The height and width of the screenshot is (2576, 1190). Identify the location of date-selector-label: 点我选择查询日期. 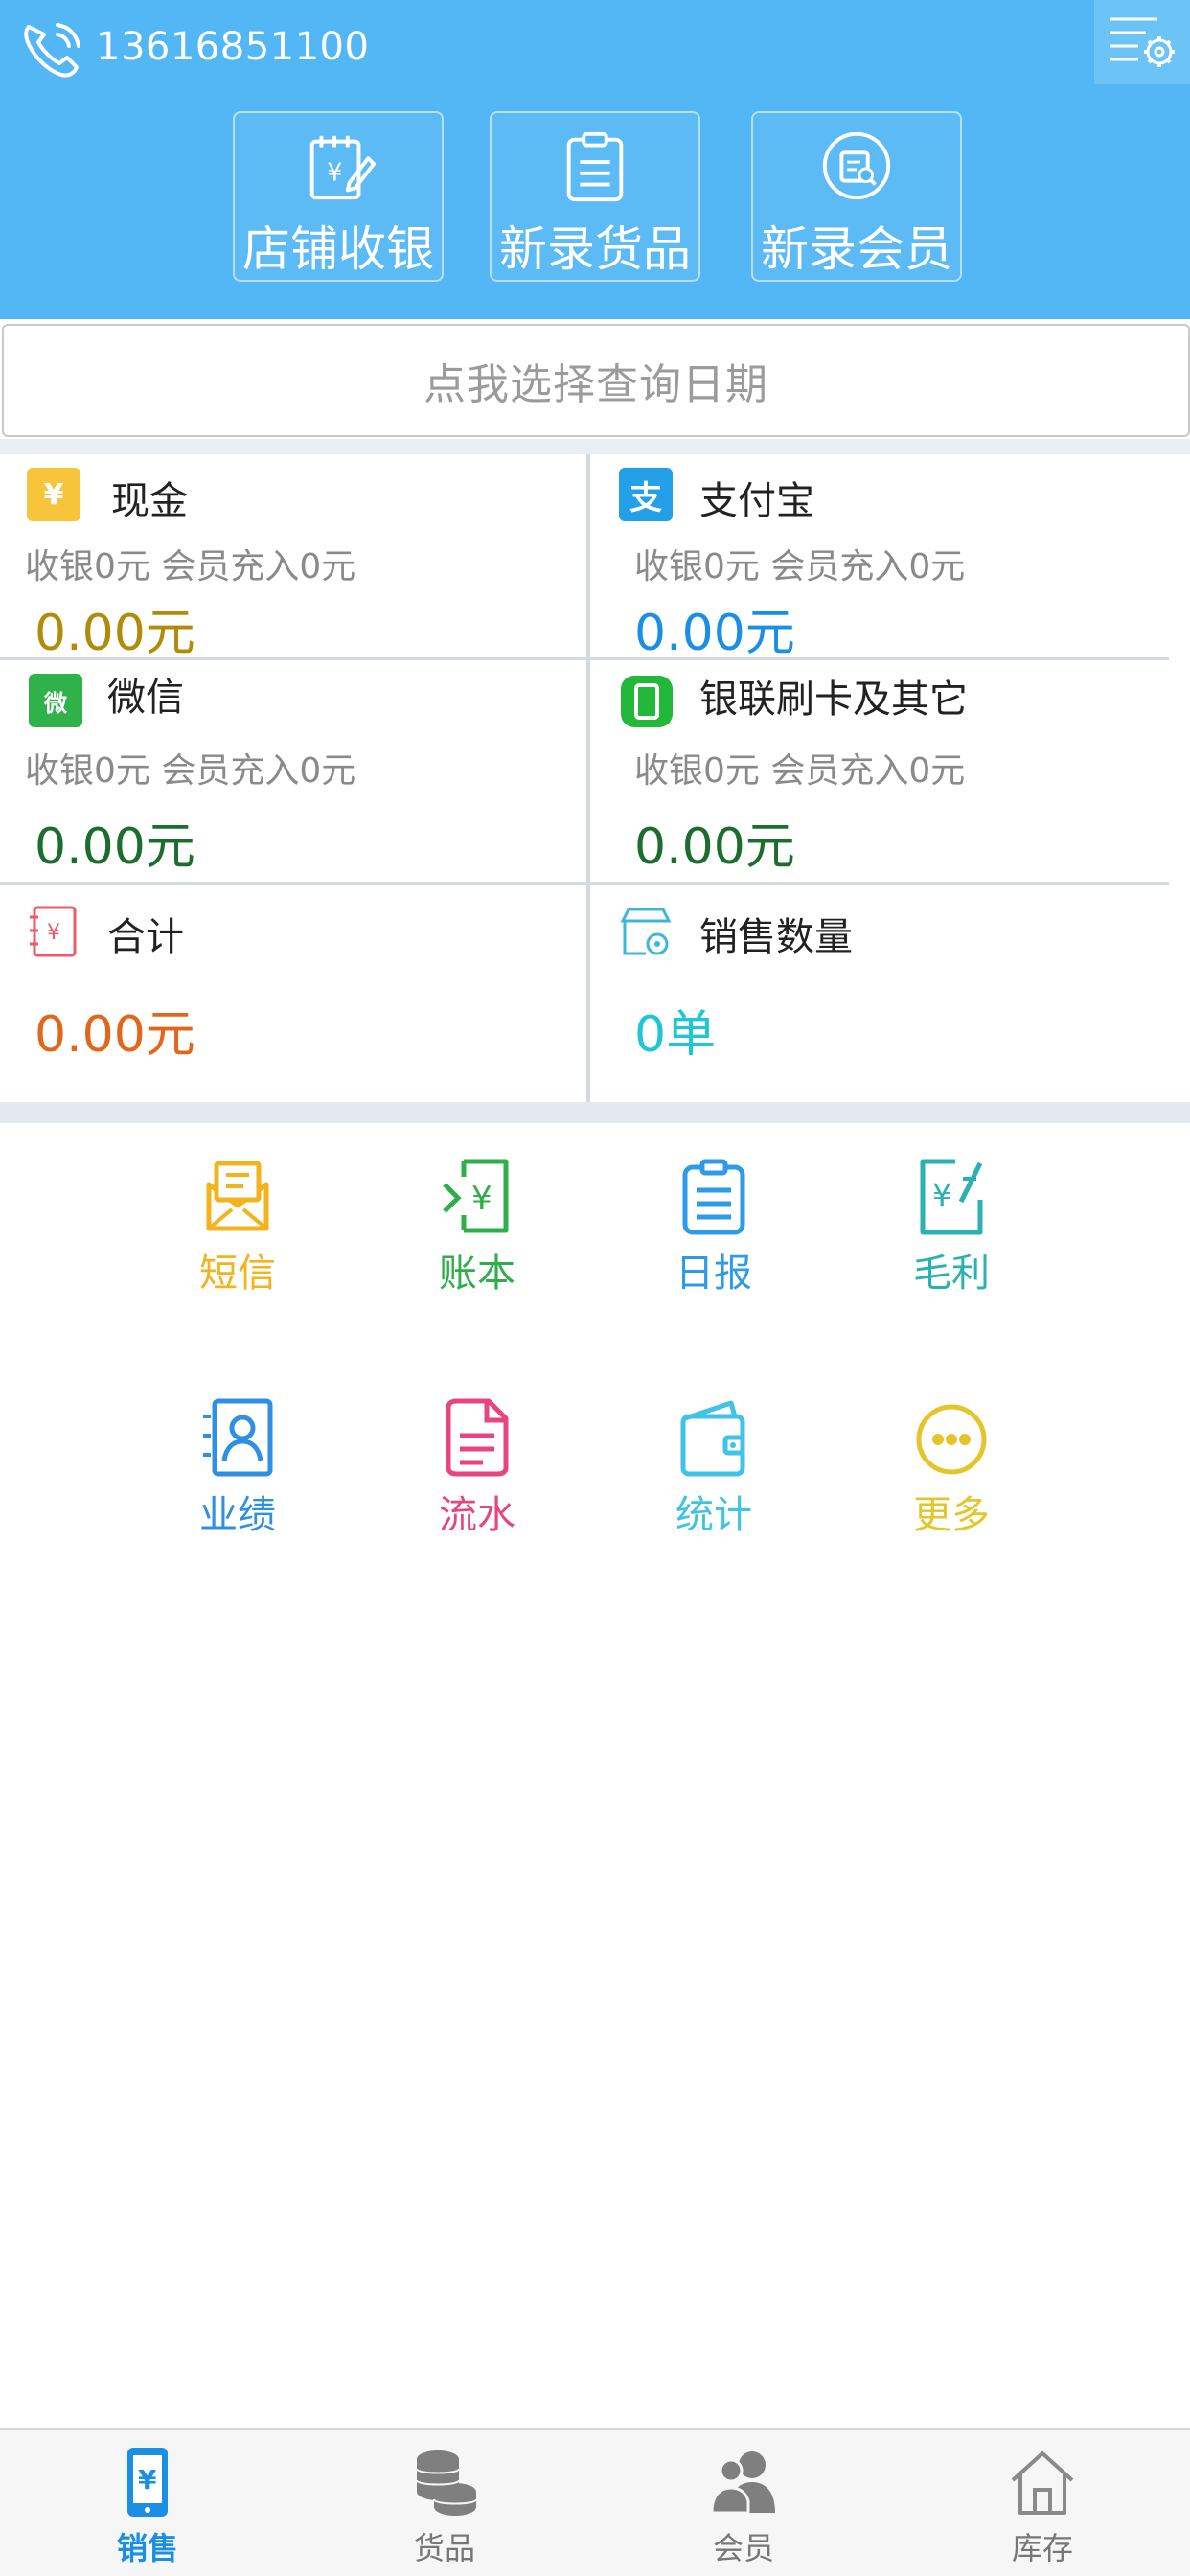
(595, 384).